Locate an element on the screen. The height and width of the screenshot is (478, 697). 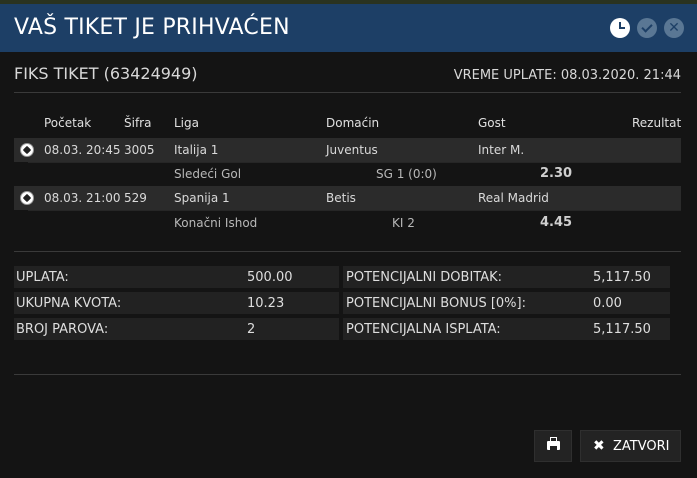
close-button: ✖ ZATVORI is located at coordinates (630, 446).